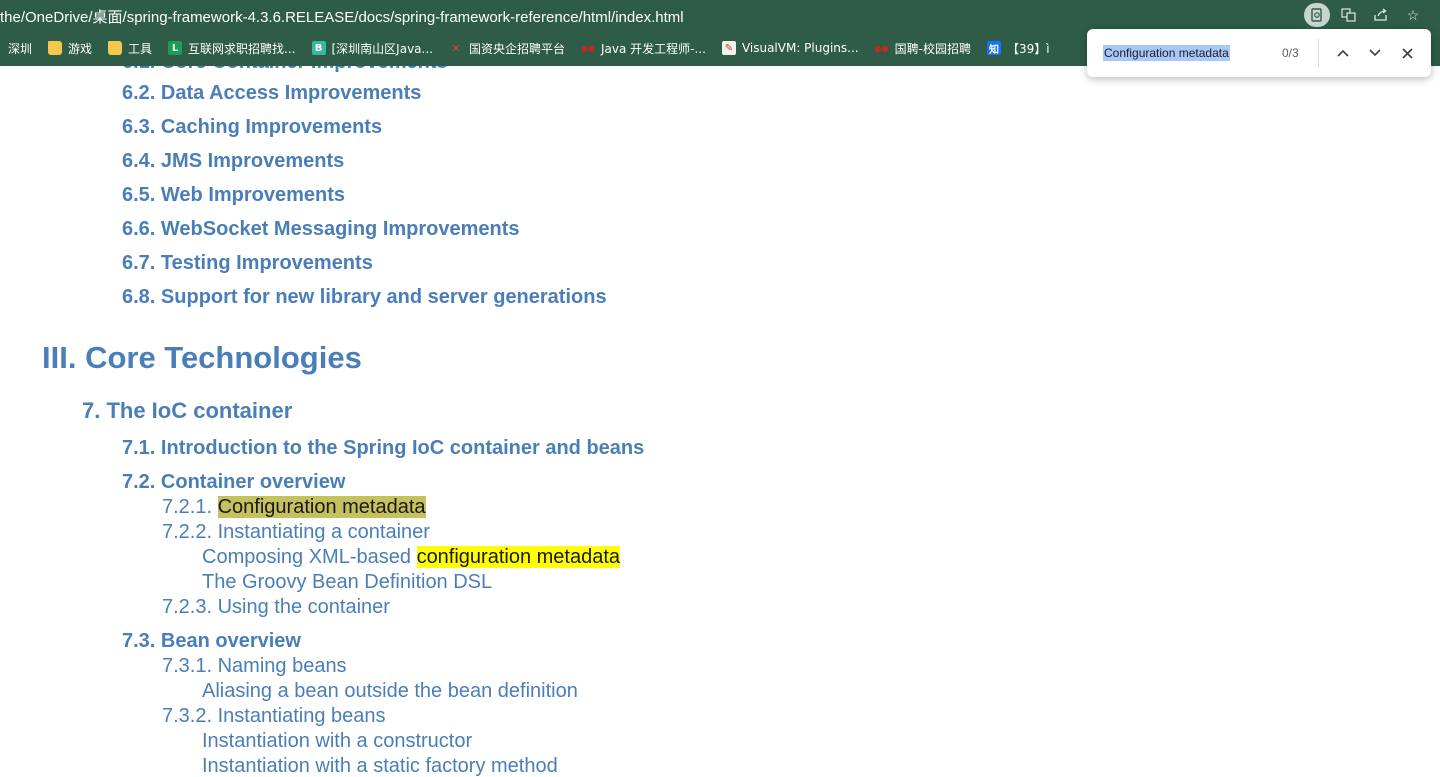  Describe the element at coordinates (1290, 53) in the screenshot. I see `find-match-count: 0/3` at that location.